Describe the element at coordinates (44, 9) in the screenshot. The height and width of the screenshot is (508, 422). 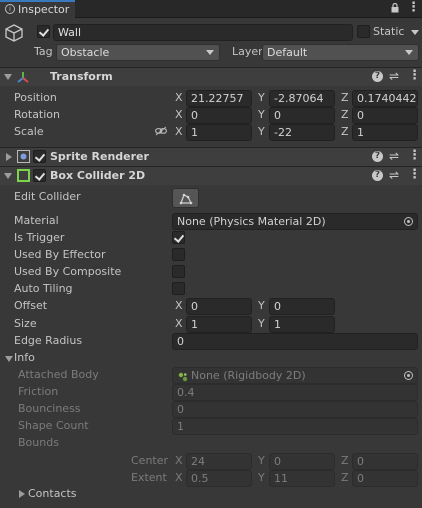
I see `tab-label: Inspector` at that location.